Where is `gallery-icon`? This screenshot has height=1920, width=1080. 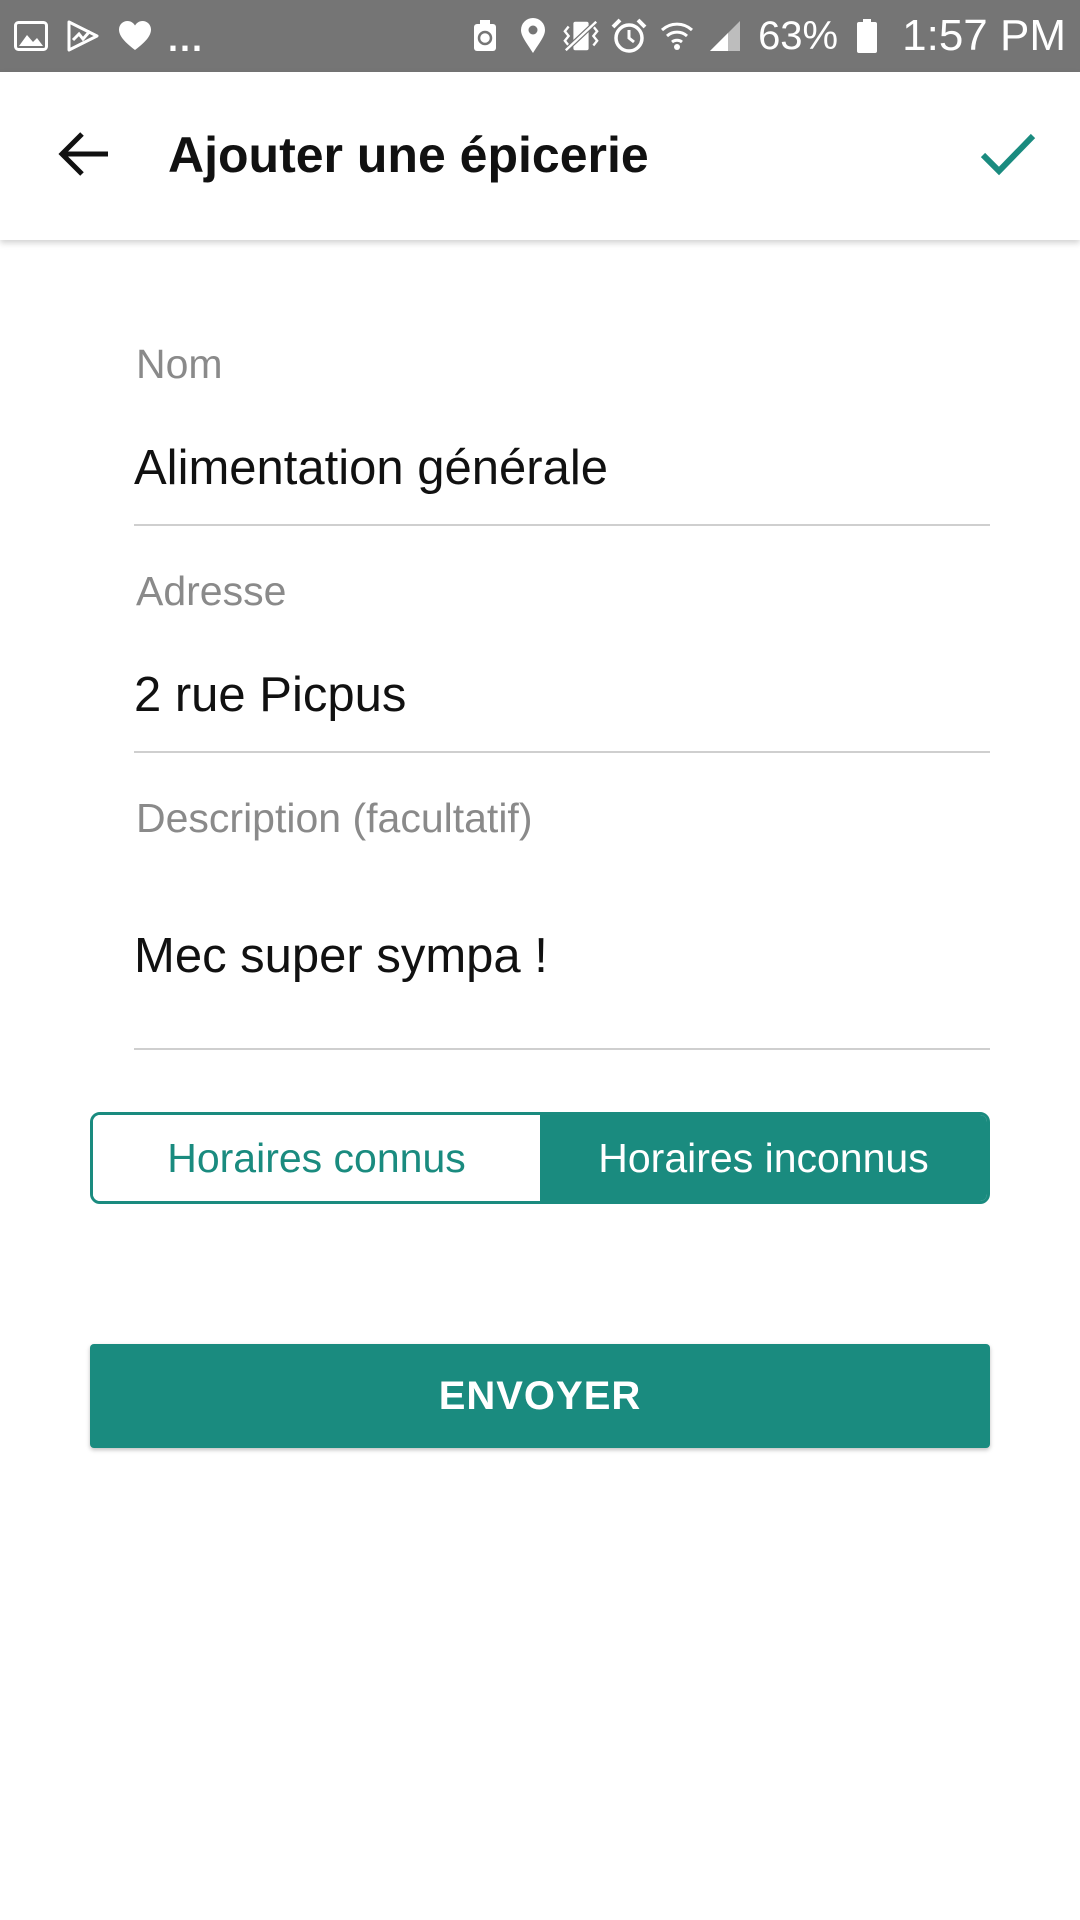
gallery-icon is located at coordinates (31, 36).